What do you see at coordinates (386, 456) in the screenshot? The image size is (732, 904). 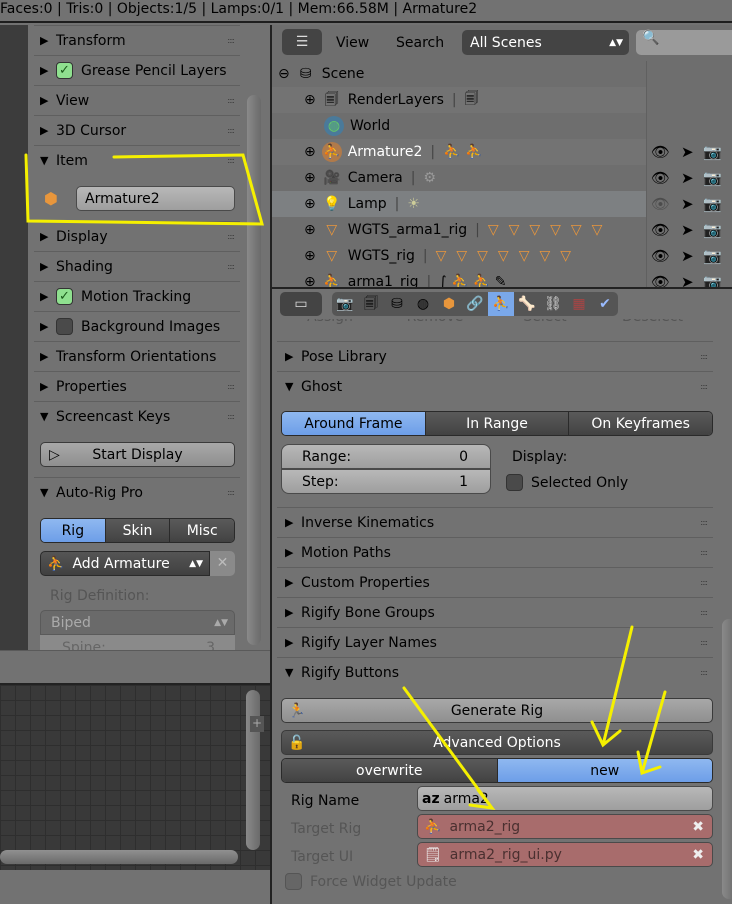 I see `ghost-range-field: Range: 0` at bounding box center [386, 456].